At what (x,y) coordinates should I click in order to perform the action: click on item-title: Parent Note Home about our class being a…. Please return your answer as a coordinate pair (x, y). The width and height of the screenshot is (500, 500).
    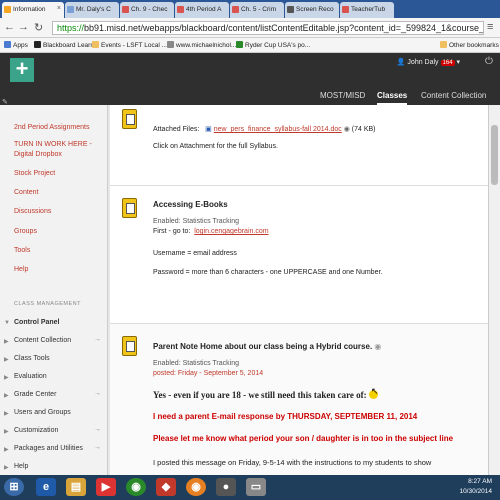
    Looking at the image, I should click on (262, 346).